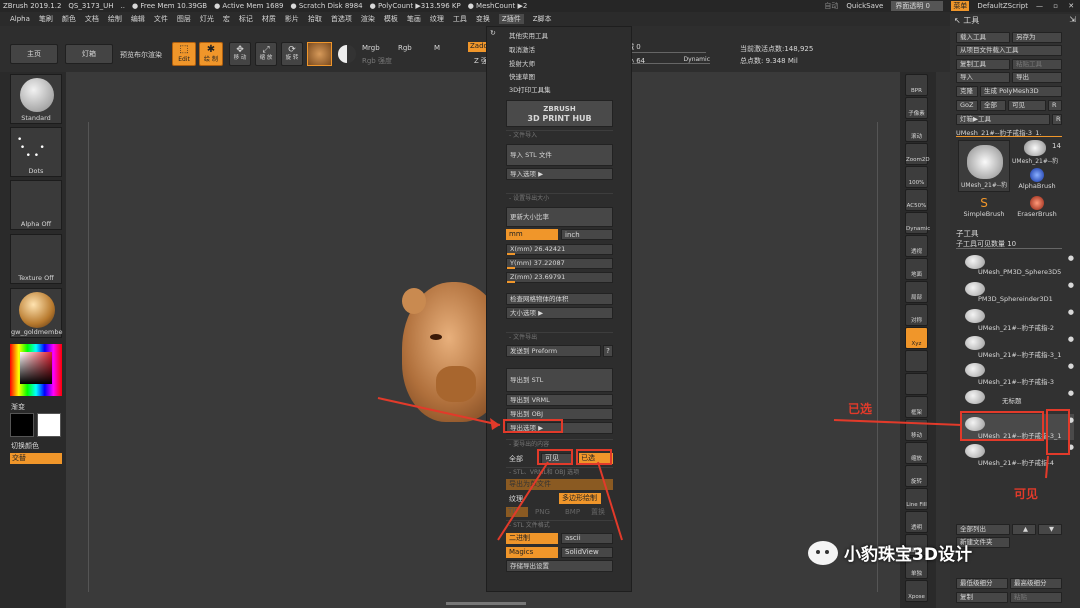 The width and height of the screenshot is (1080, 608). What do you see at coordinates (898, 422) in the screenshot?
I see `arrow-to-selected-subtool` at bounding box center [898, 422].